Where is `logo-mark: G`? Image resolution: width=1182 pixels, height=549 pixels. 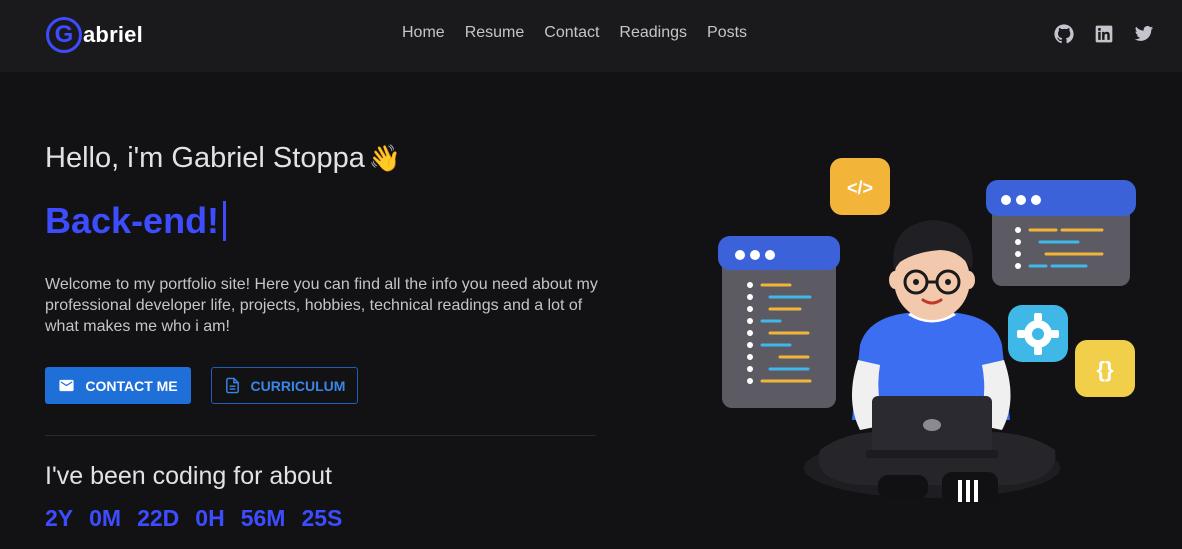 logo-mark: G is located at coordinates (64, 35).